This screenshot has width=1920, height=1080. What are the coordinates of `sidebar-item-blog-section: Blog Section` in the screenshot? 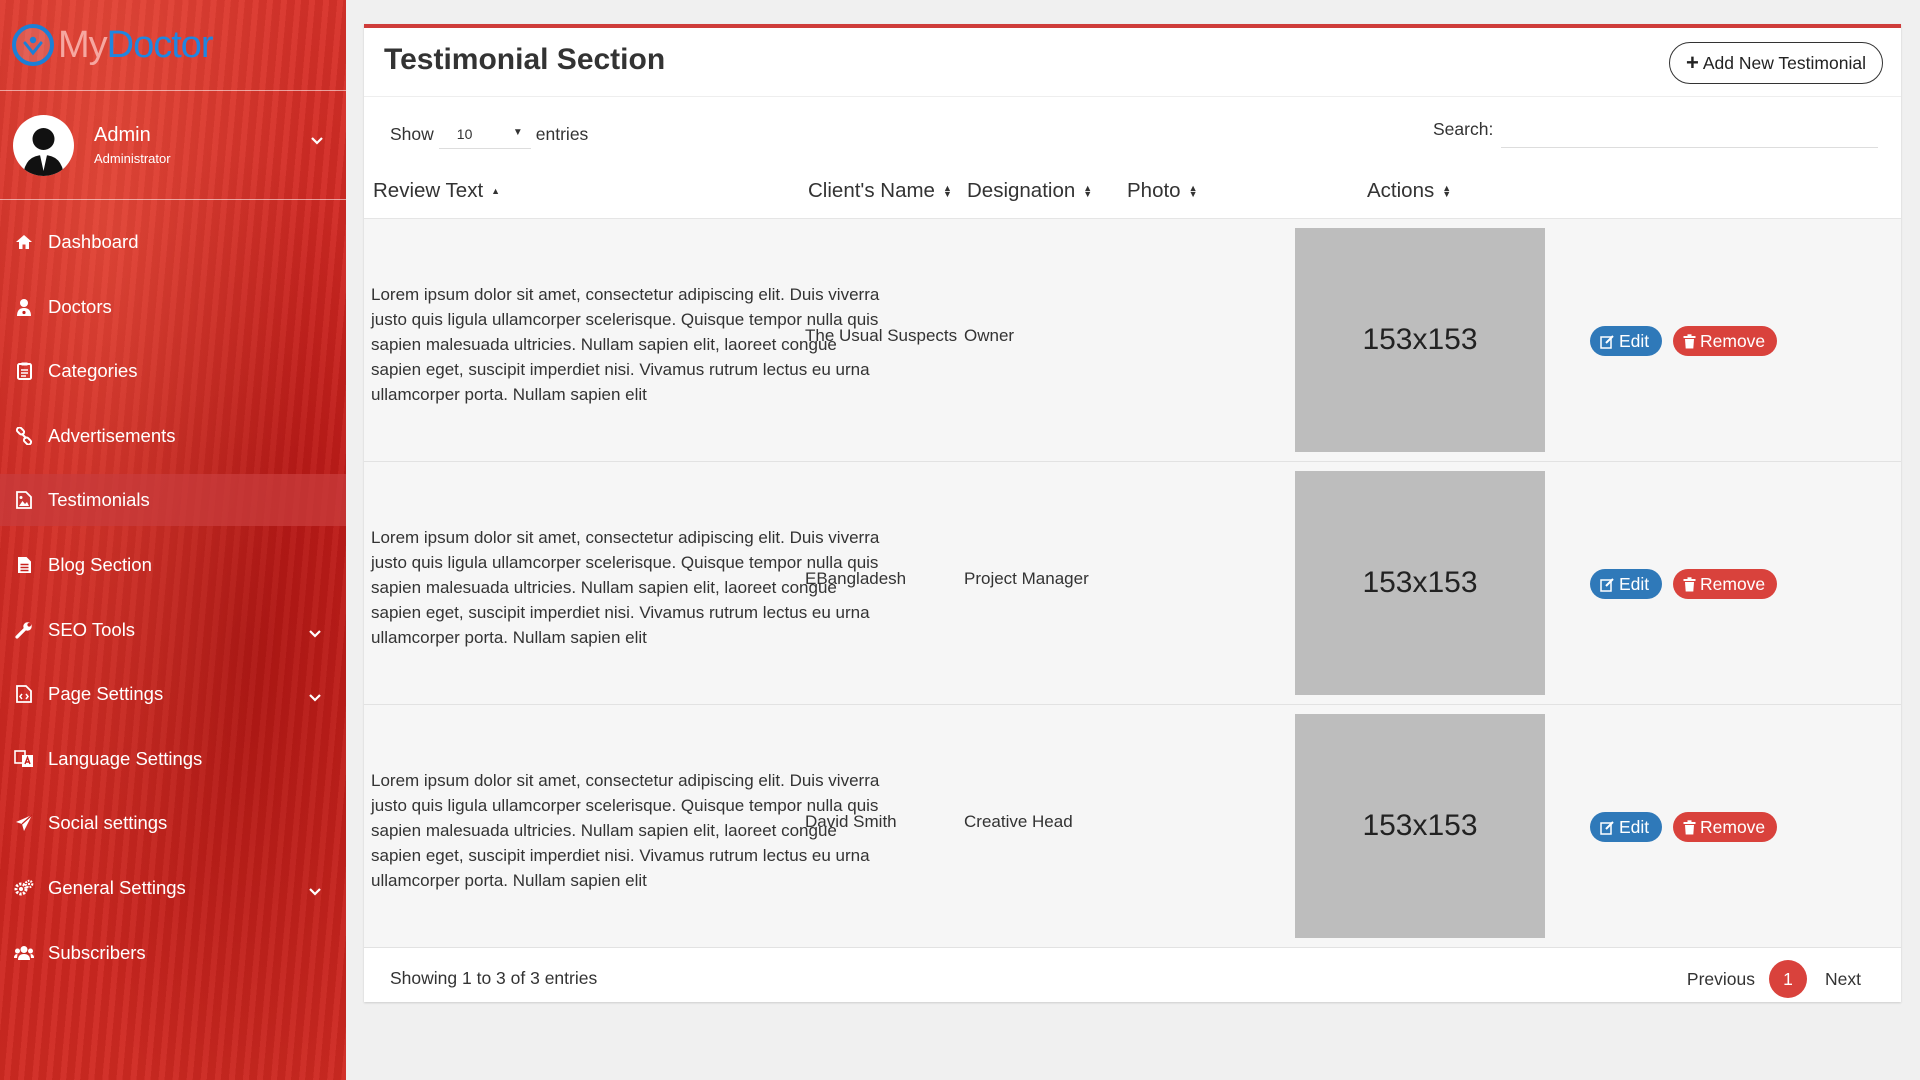 It's located at (173, 565).